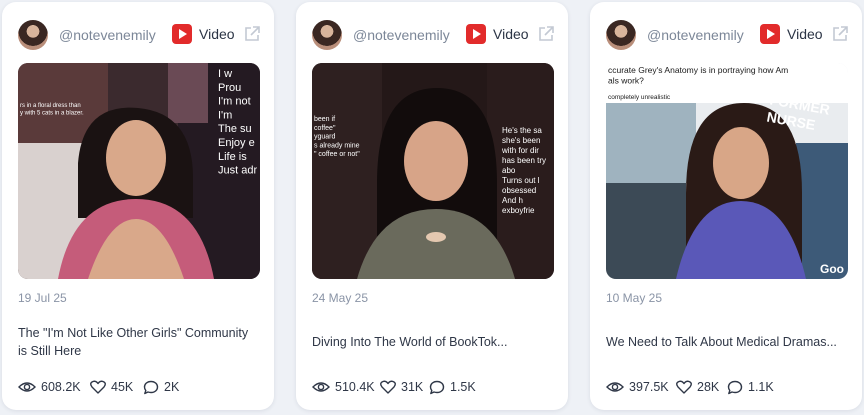  I want to click on views-stat: 397.5K, so click(637, 387).